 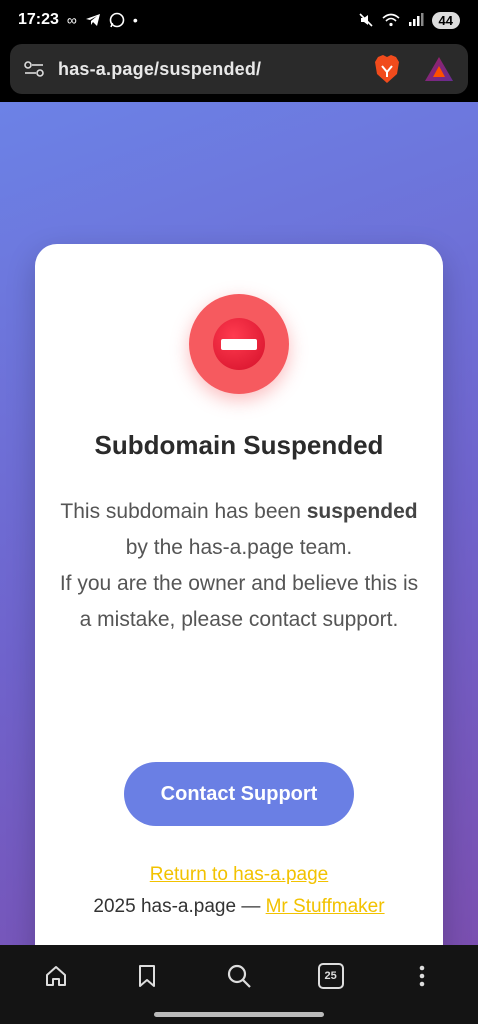 I want to click on mute-icon, so click(x=365, y=20).